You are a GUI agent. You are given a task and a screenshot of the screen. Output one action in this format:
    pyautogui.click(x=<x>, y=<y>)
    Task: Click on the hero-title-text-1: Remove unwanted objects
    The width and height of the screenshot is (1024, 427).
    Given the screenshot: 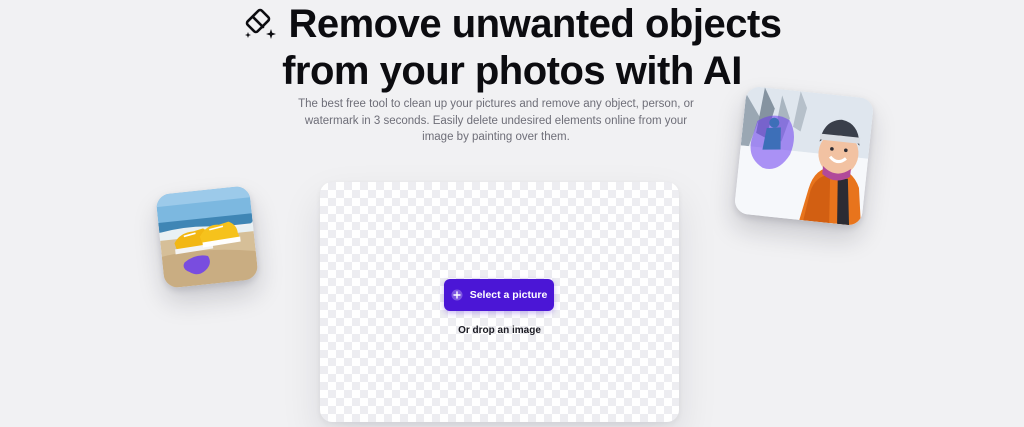 What is the action you would take?
    pyautogui.click(x=535, y=24)
    